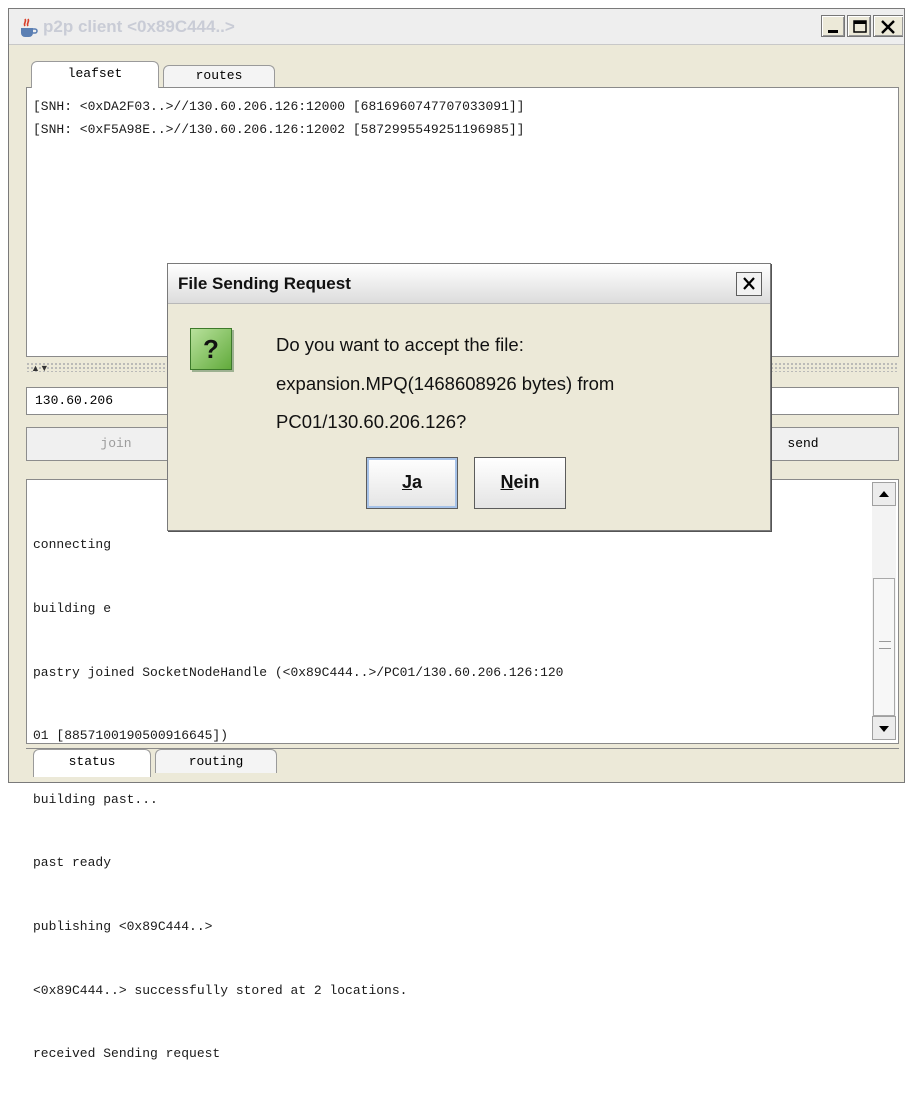 This screenshot has height=1107, width=905. I want to click on dialog-title: File Sending Request, so click(264, 283).